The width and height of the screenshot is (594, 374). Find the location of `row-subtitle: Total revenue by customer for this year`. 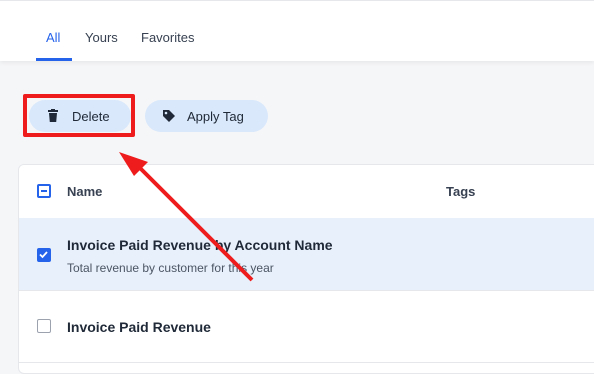

row-subtitle: Total revenue by customer for this year is located at coordinates (170, 268).